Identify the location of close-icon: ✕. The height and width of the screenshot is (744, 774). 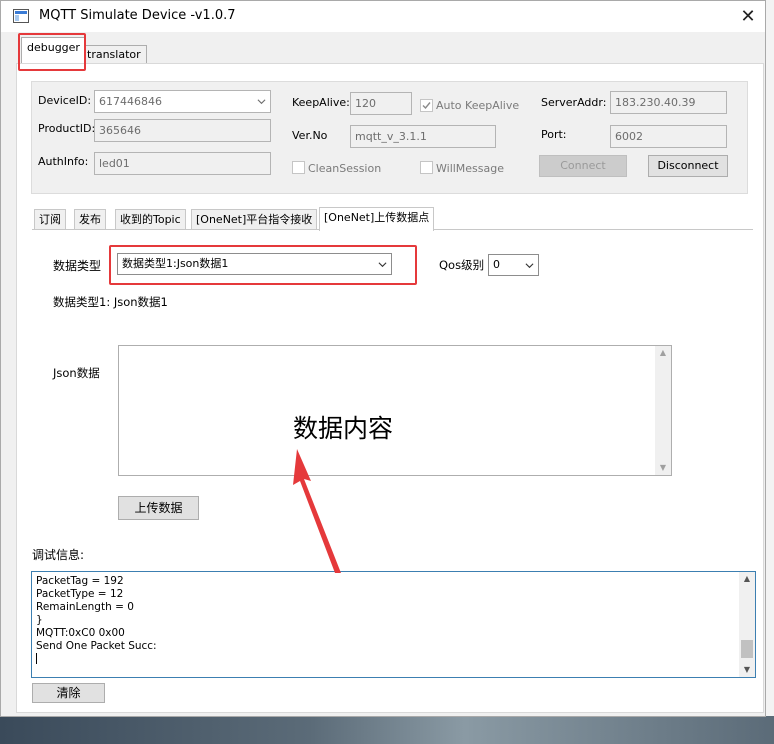
(748, 16).